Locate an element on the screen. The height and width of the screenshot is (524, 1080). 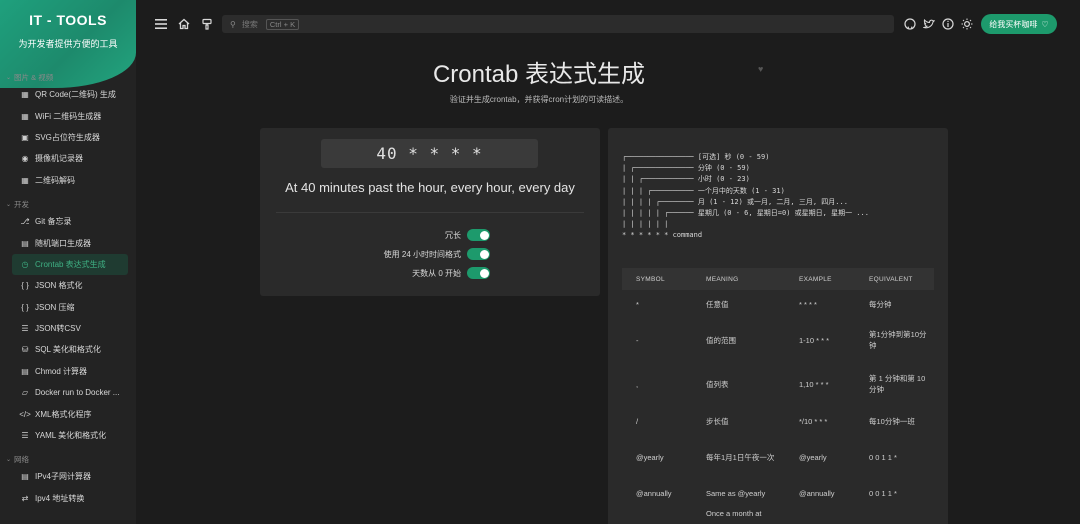
table-row: @yearly 每年1月1日午夜一次 @yearly 0 0 1 1 * is located at coordinates (778, 457).